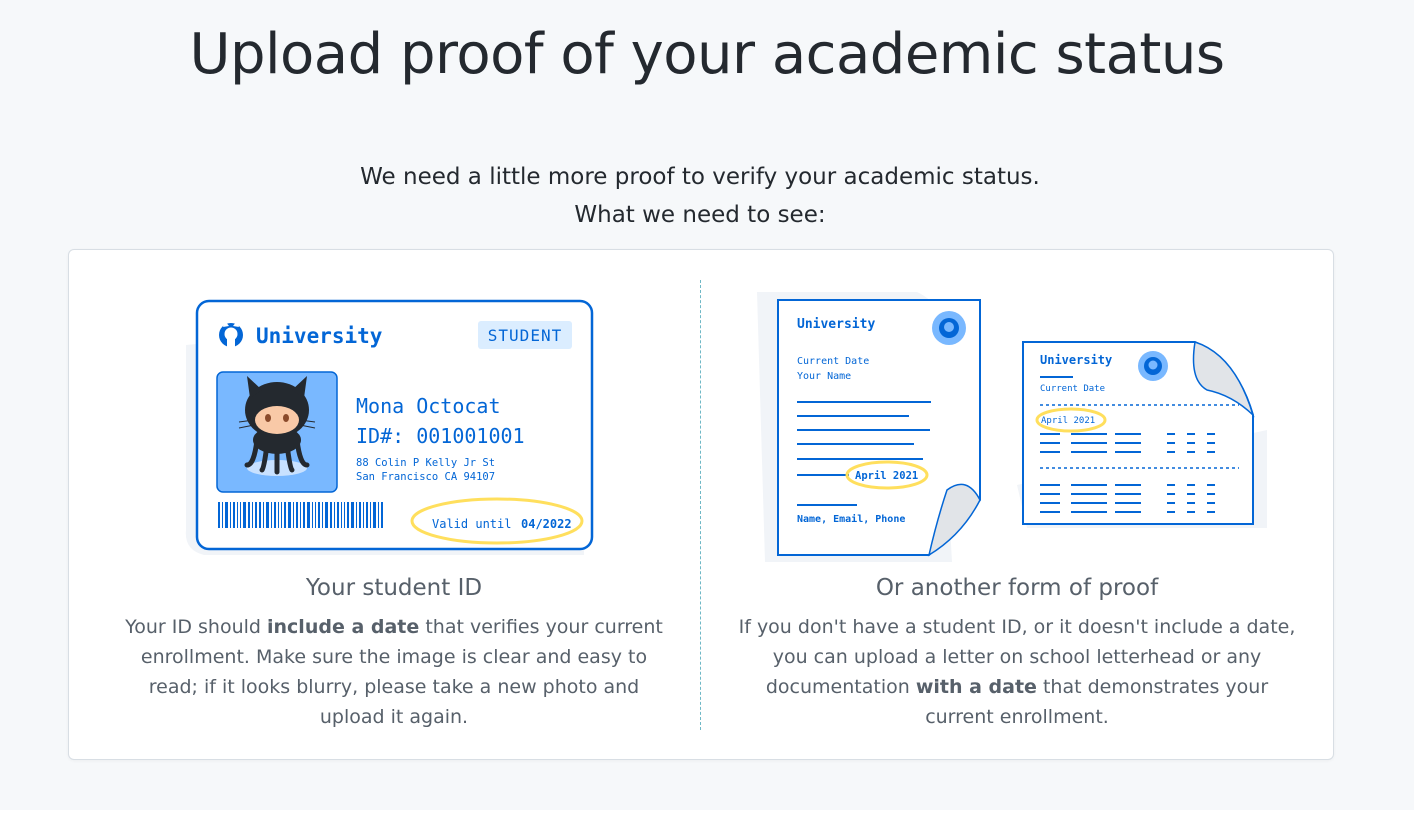 Image resolution: width=1414 pixels, height=819 pixels. I want to click on transcript-institution: University, so click(1076, 360).